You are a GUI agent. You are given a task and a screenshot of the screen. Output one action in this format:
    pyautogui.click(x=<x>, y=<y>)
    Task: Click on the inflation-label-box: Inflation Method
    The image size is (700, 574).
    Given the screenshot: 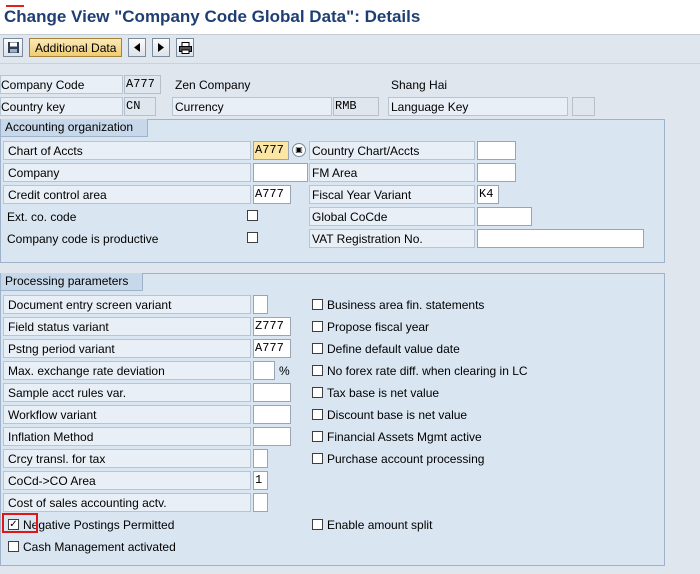 What is the action you would take?
    pyautogui.click(x=127, y=436)
    